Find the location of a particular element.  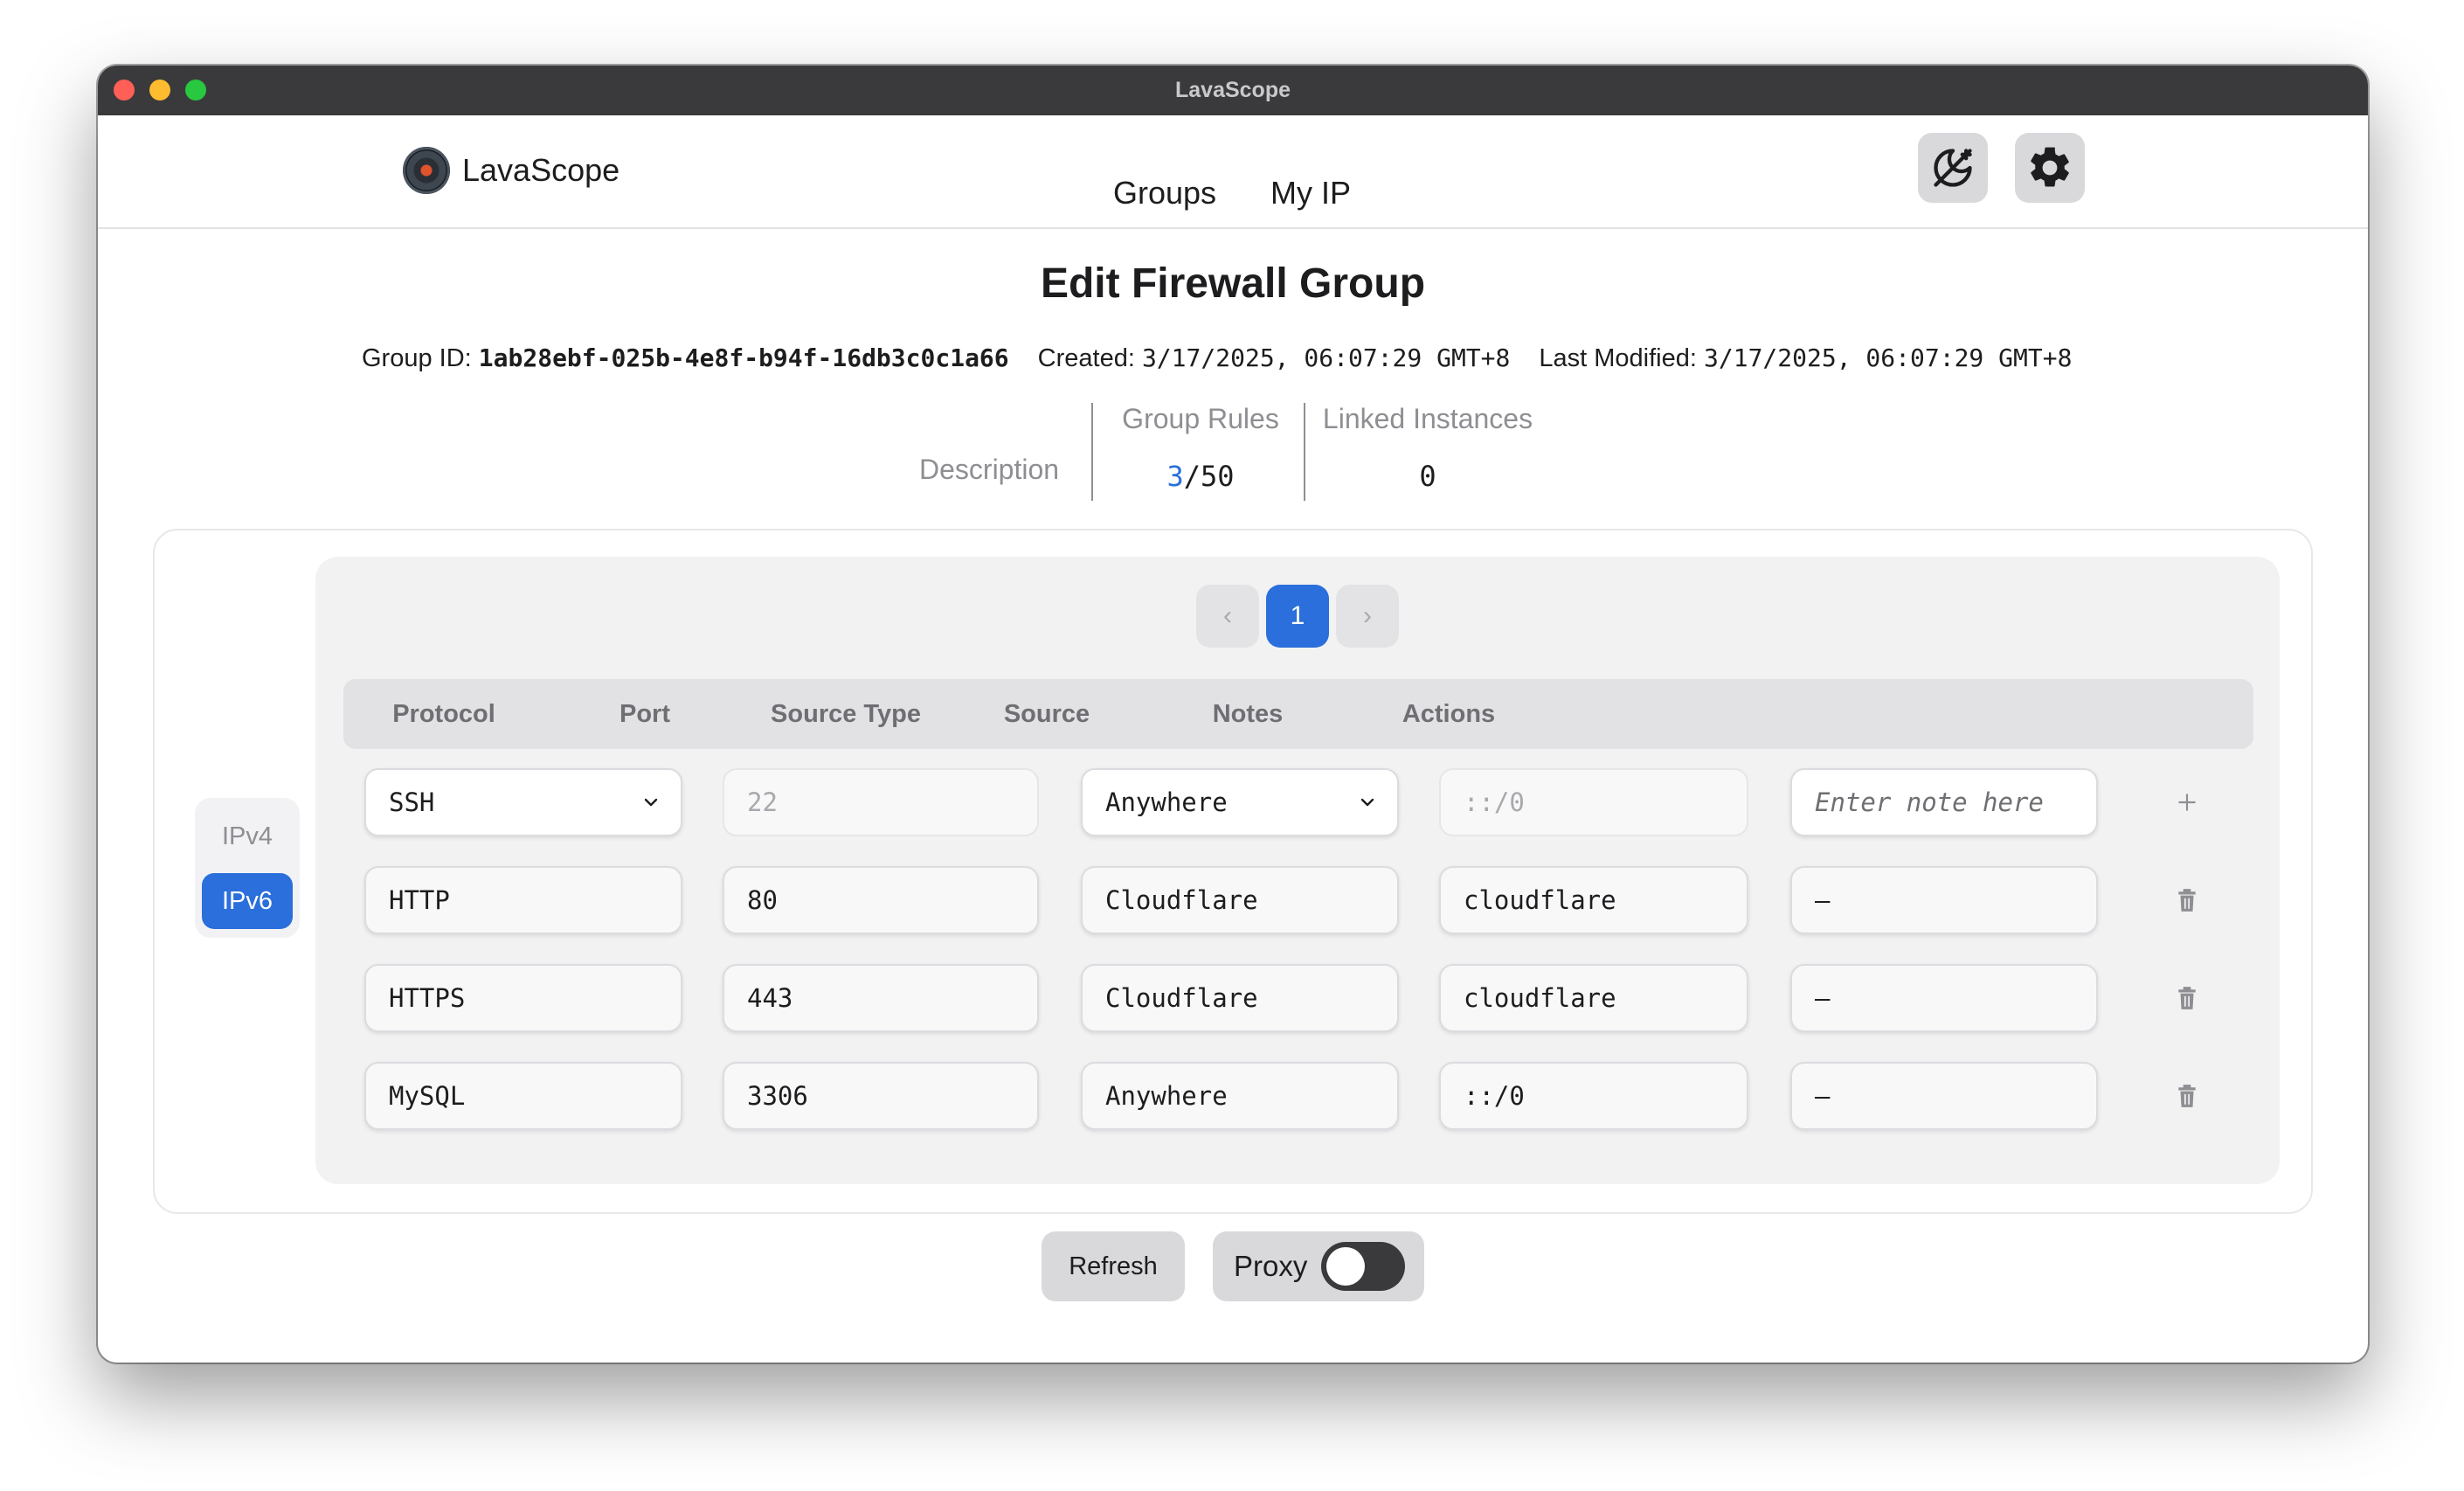

linked-instances-label: Linked Instances is located at coordinates (1427, 418).